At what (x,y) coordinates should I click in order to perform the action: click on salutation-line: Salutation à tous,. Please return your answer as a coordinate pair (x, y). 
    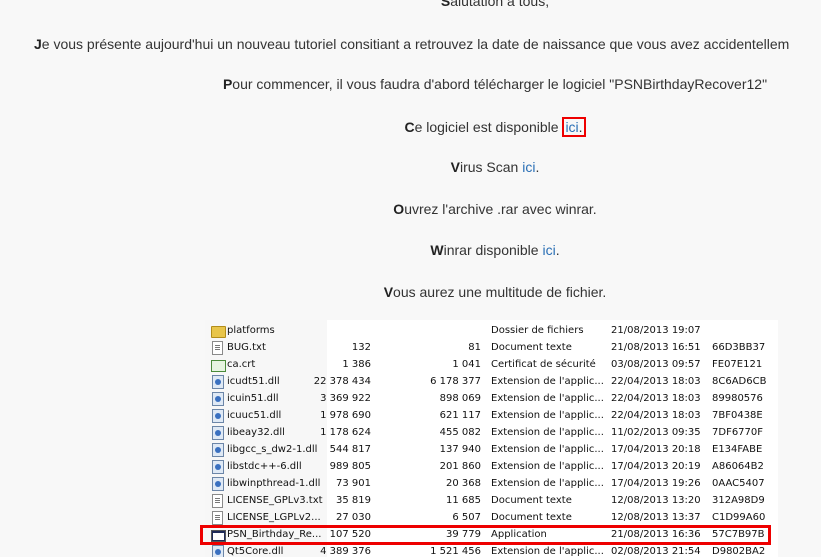
    Looking at the image, I should click on (495, 4).